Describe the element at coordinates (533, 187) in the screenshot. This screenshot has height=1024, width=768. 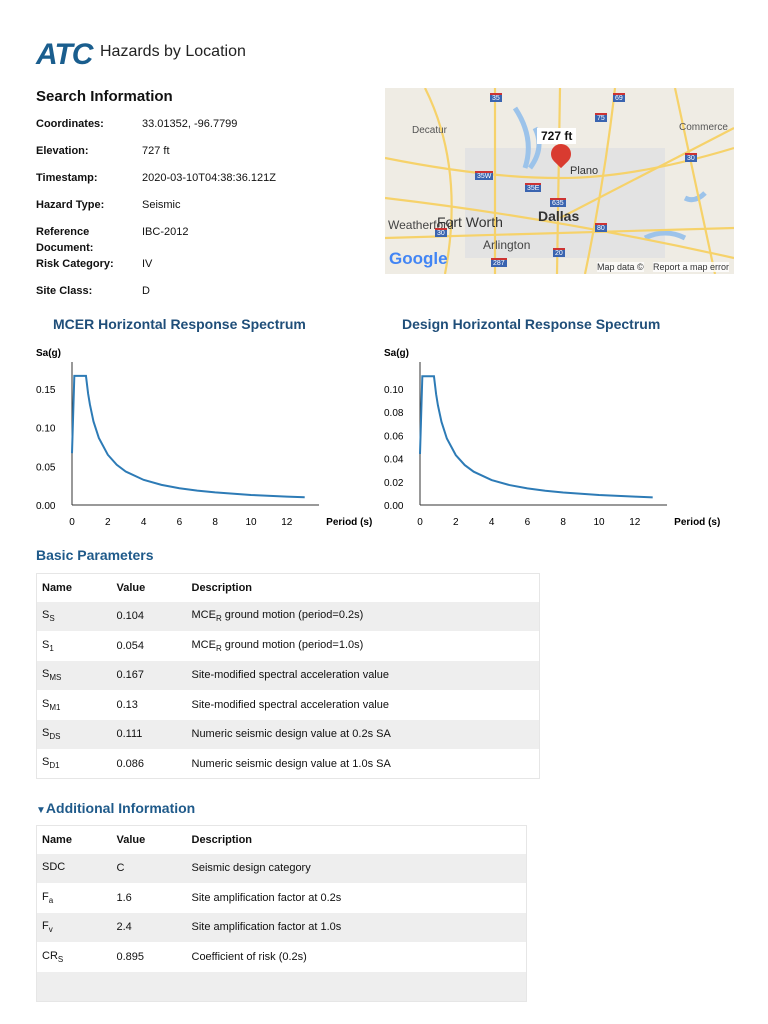
I see `highway-shield: 35E` at that location.